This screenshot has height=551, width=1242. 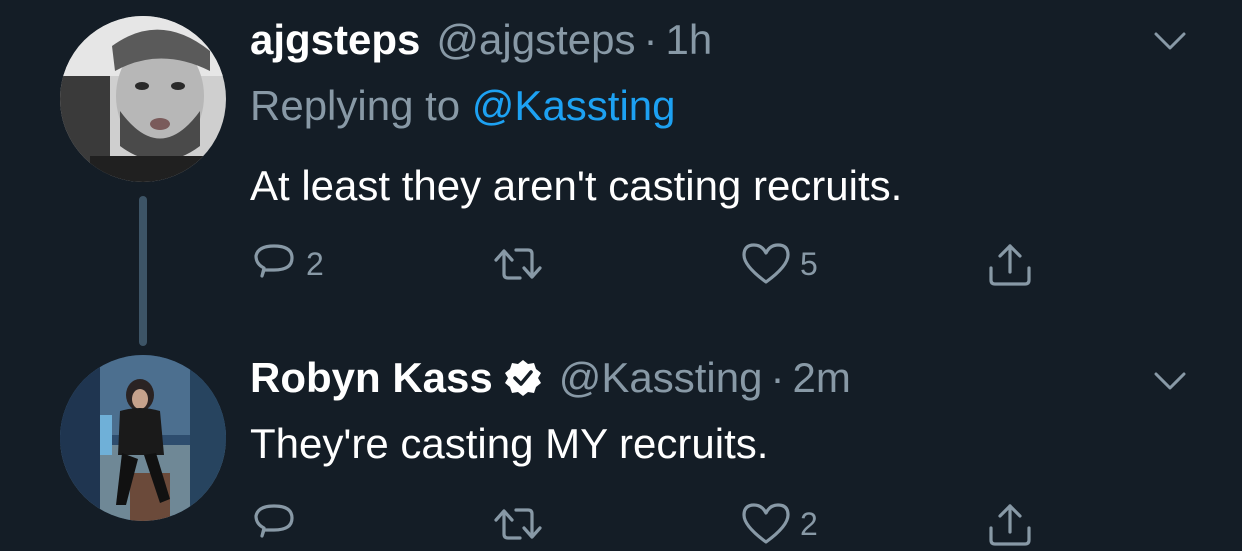 I want to click on tweet-header: ajgsteps @ajgsteps · 1h, so click(x=481, y=40).